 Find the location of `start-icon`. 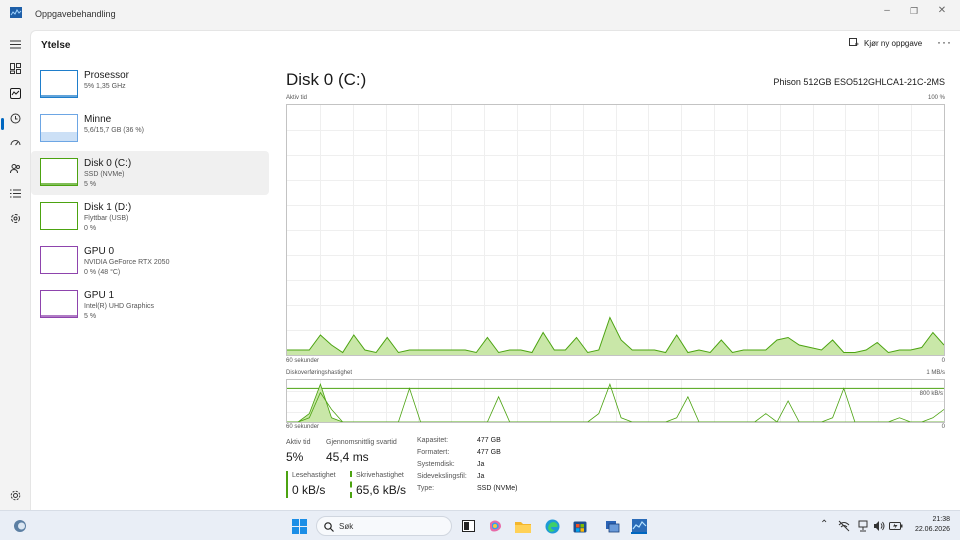

start-icon is located at coordinates (299, 526).